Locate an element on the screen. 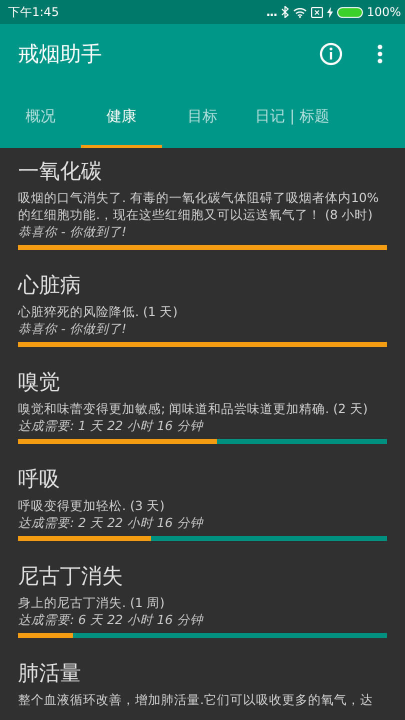 Image resolution: width=405 pixels, height=720 pixels. wifi-icon is located at coordinates (299, 12).